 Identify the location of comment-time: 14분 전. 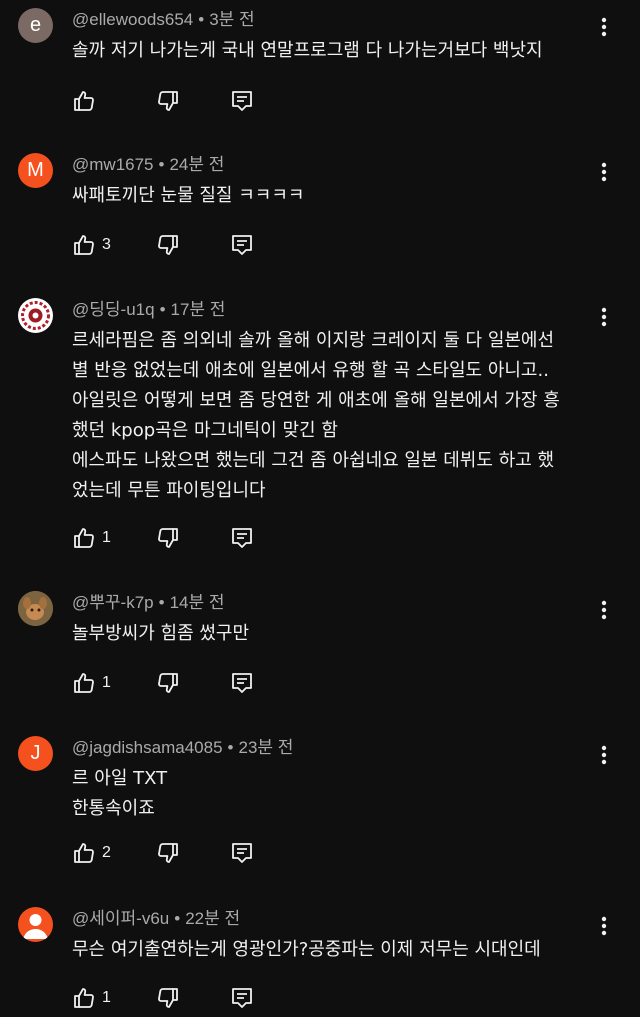
(197, 602).